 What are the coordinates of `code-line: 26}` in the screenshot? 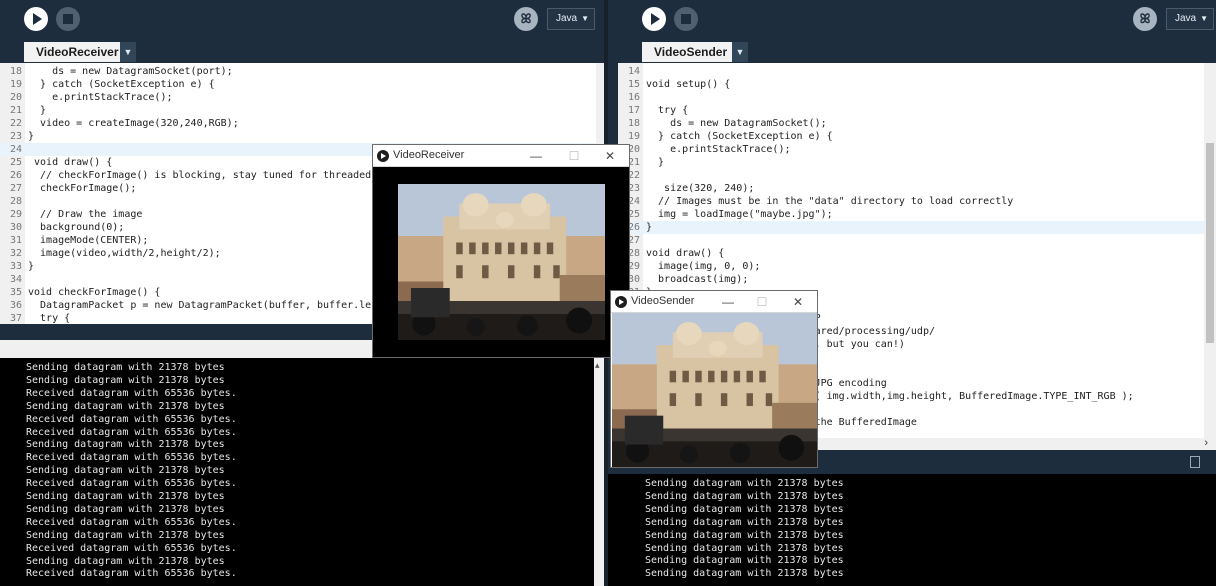 It's located at (911, 227).